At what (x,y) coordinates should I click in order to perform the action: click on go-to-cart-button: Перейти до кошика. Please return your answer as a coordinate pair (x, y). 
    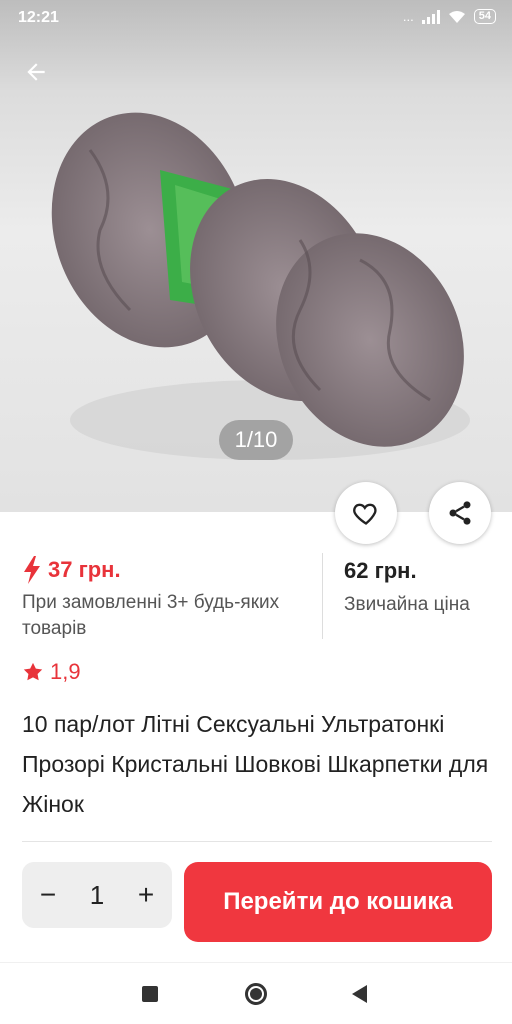
    Looking at the image, I should click on (338, 902).